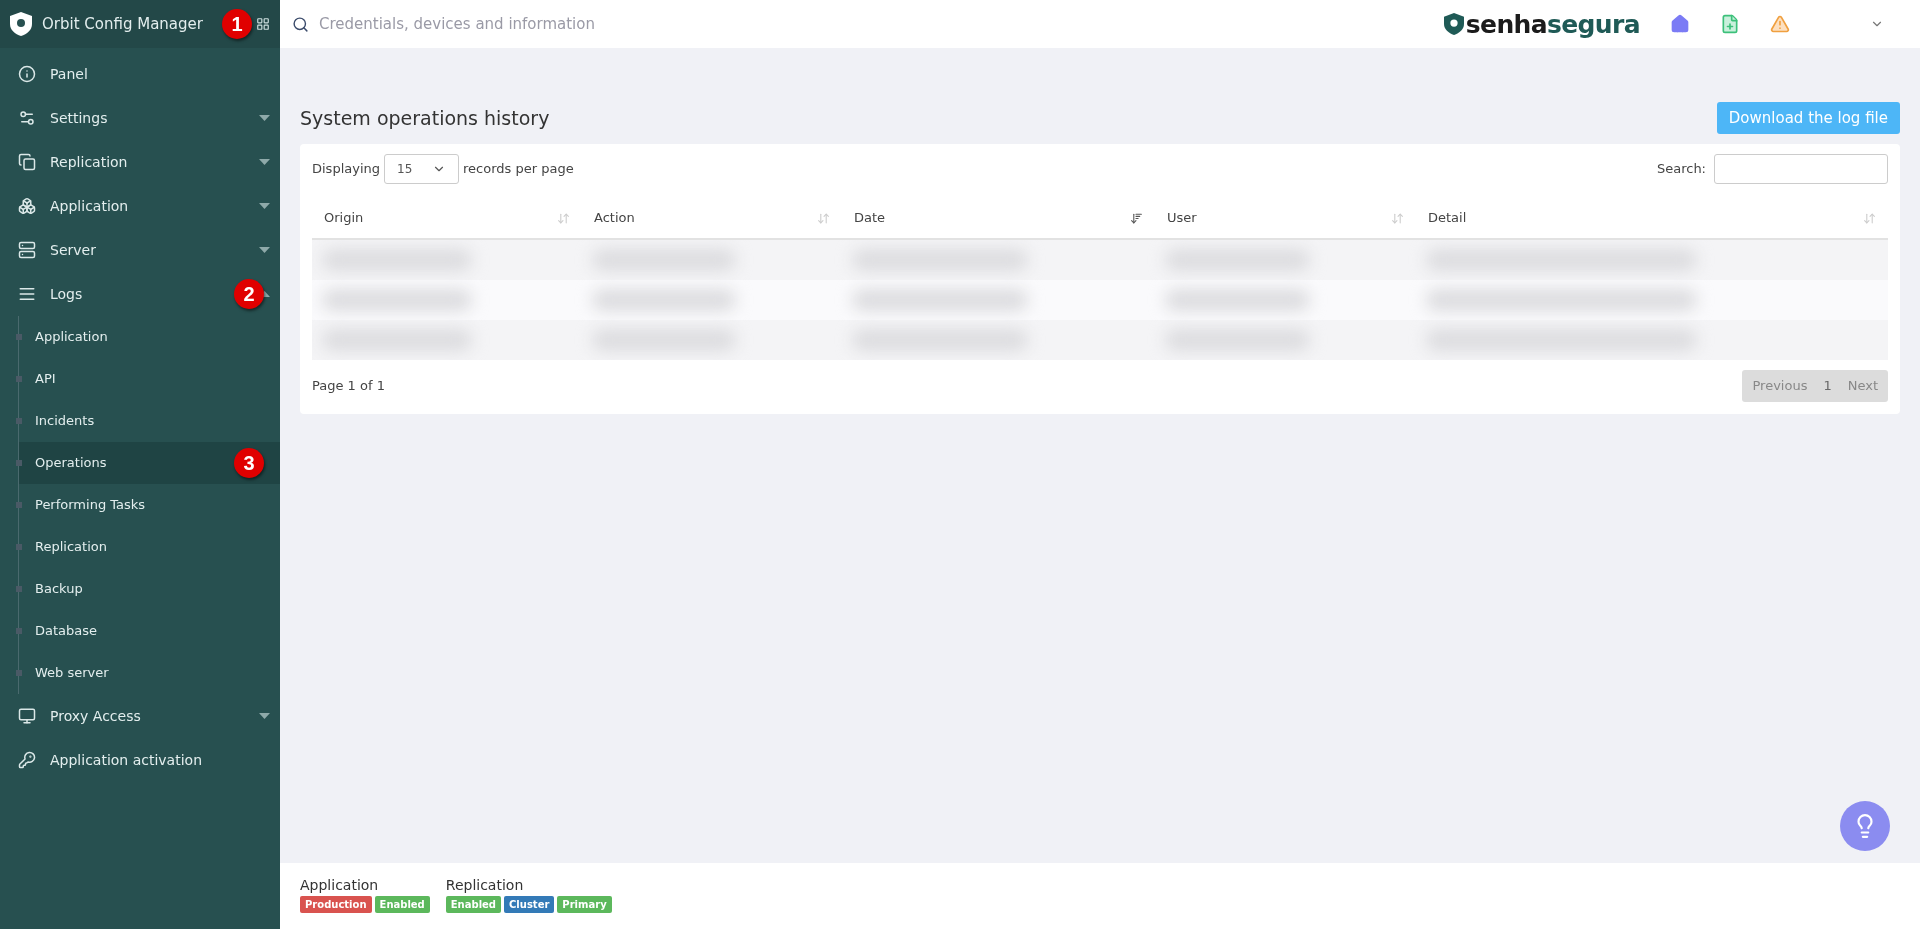 The height and width of the screenshot is (929, 1920). I want to click on submenu-item: API, so click(149, 379).